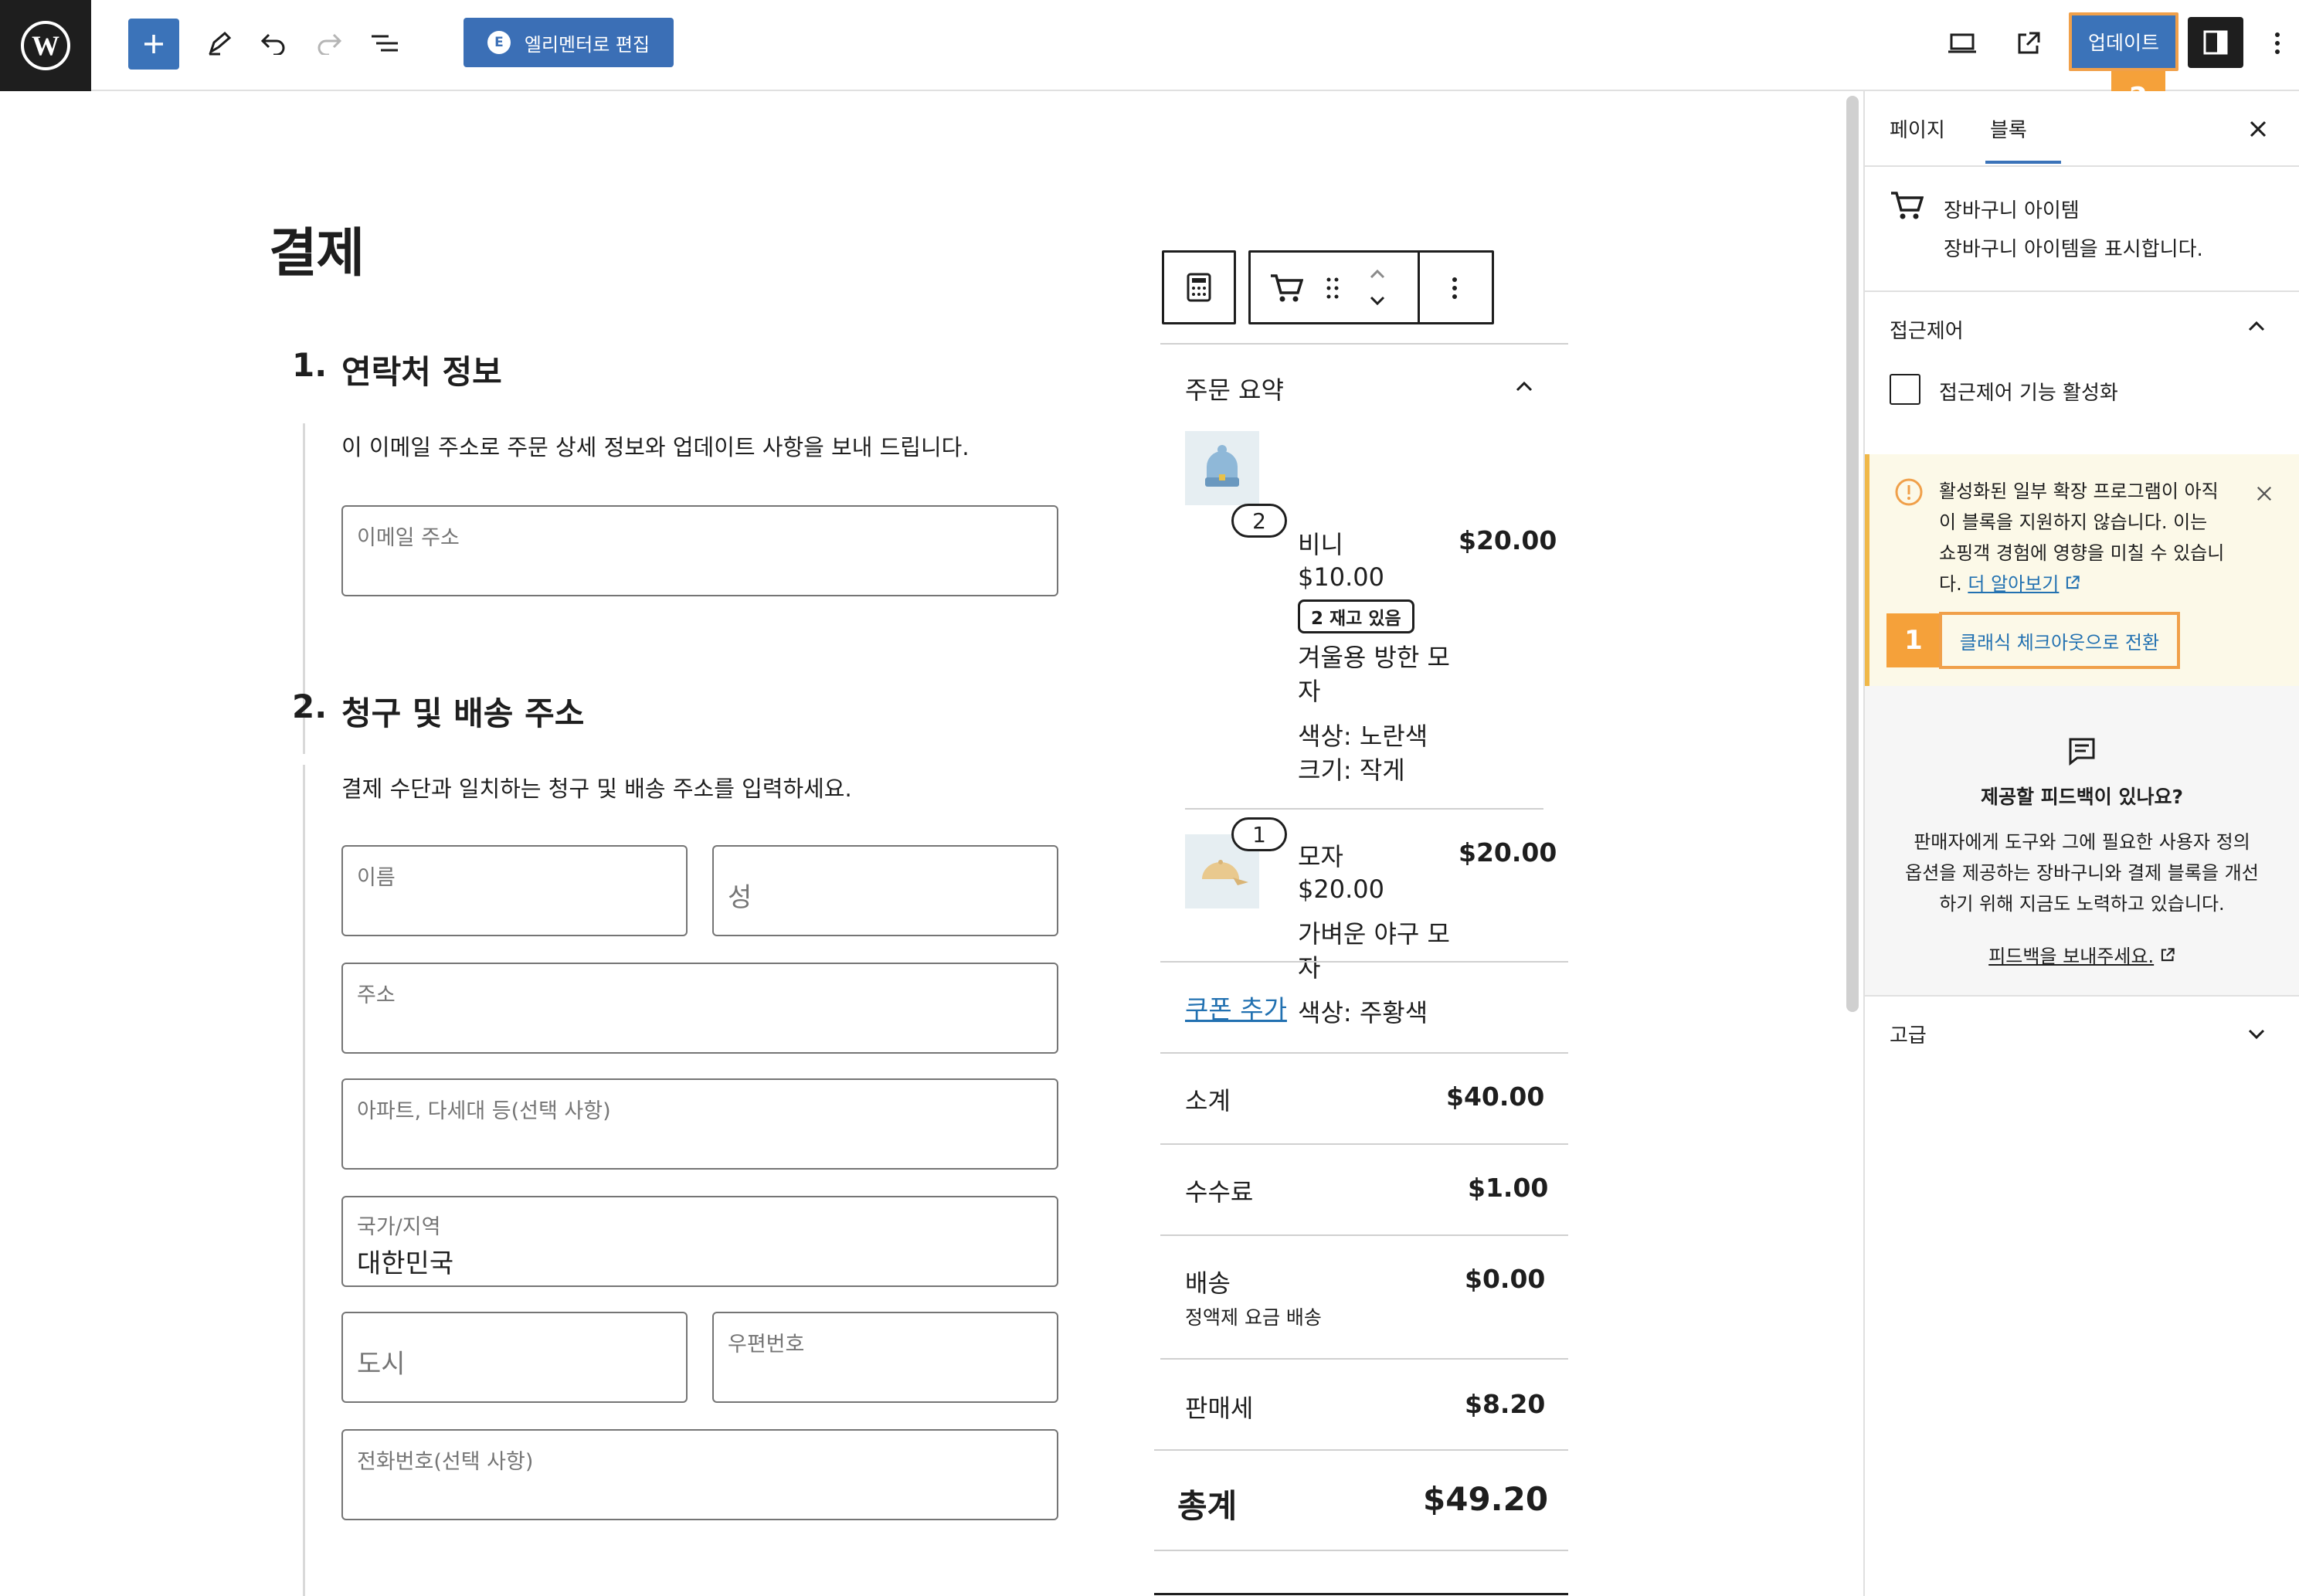 This screenshot has height=1596, width=2299. Describe the element at coordinates (1309, 691) in the screenshot. I see `item-description: 자` at that location.